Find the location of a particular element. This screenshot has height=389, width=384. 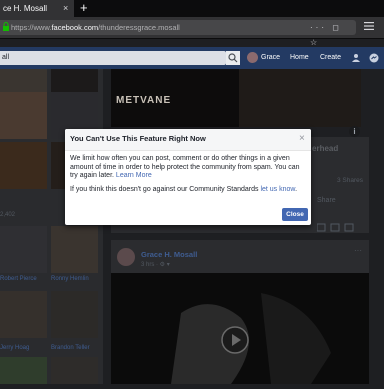

search-input: all is located at coordinates (113, 58).